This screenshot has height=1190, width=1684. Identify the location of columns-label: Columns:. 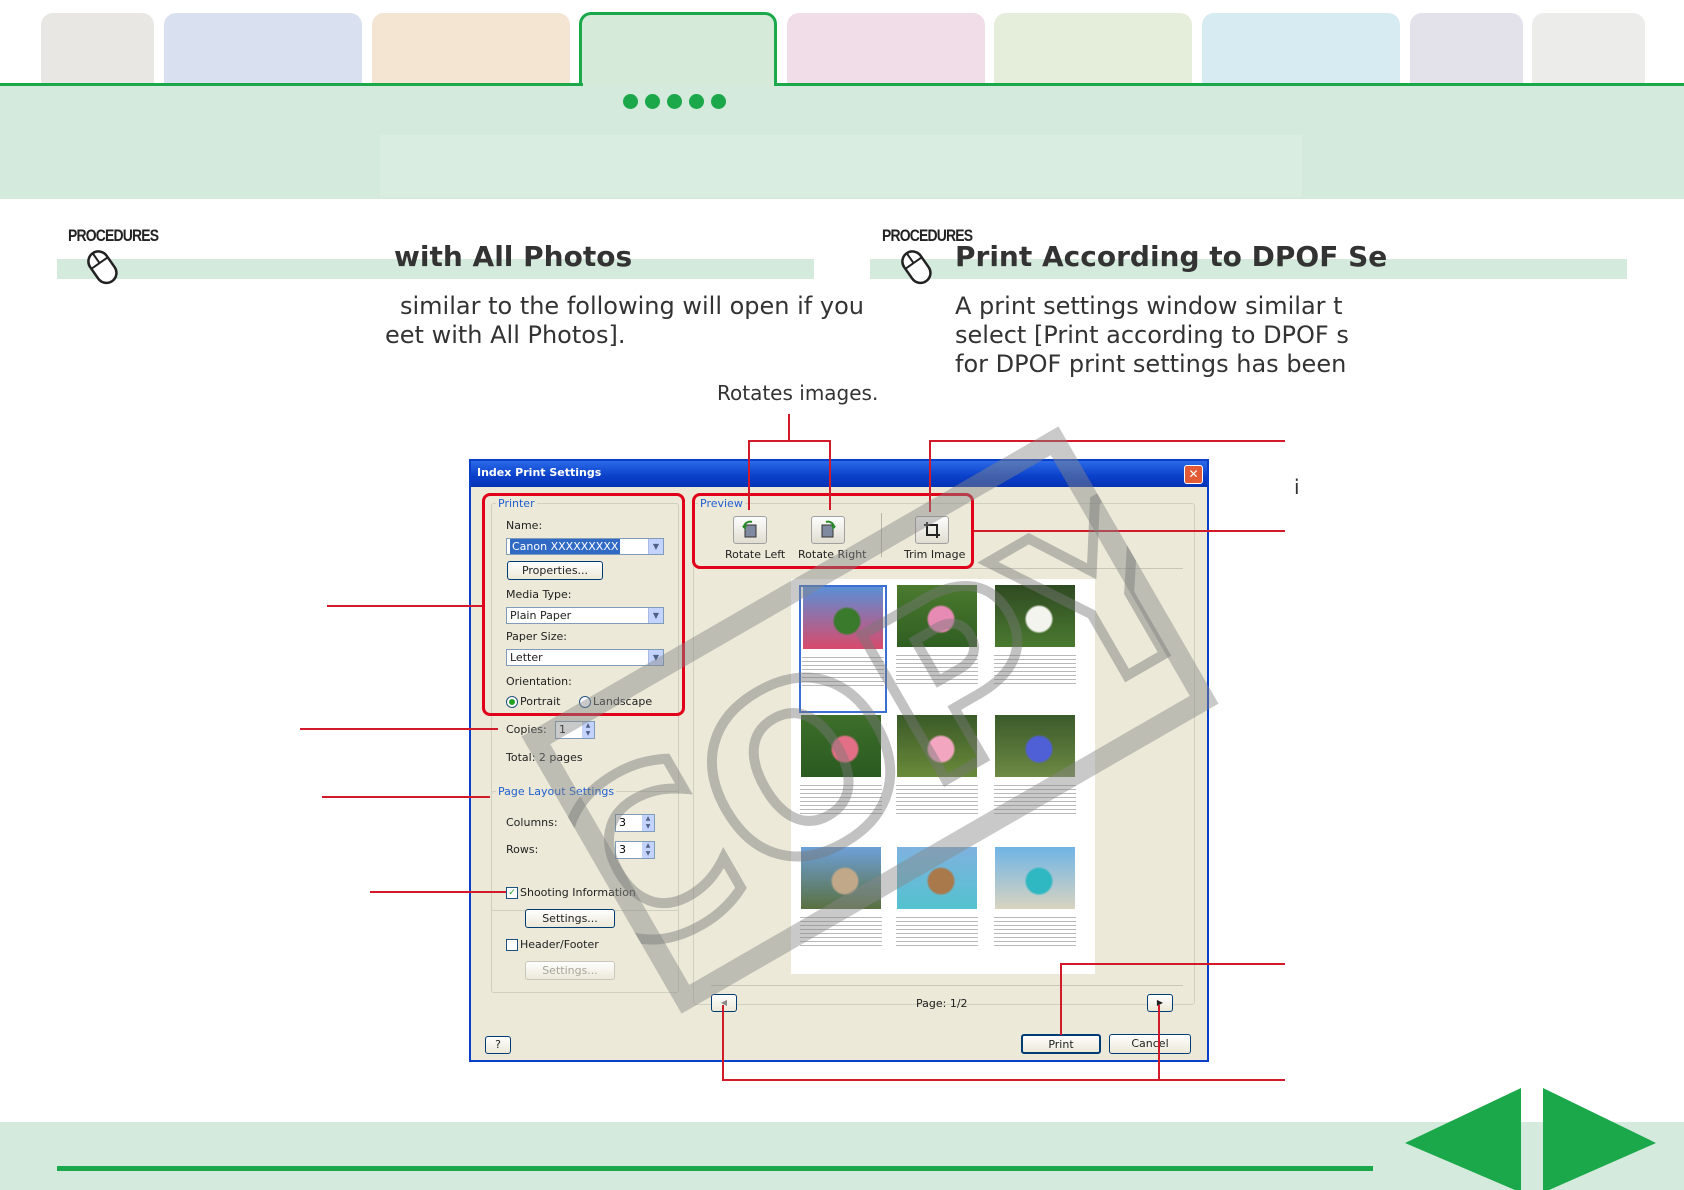
(532, 822).